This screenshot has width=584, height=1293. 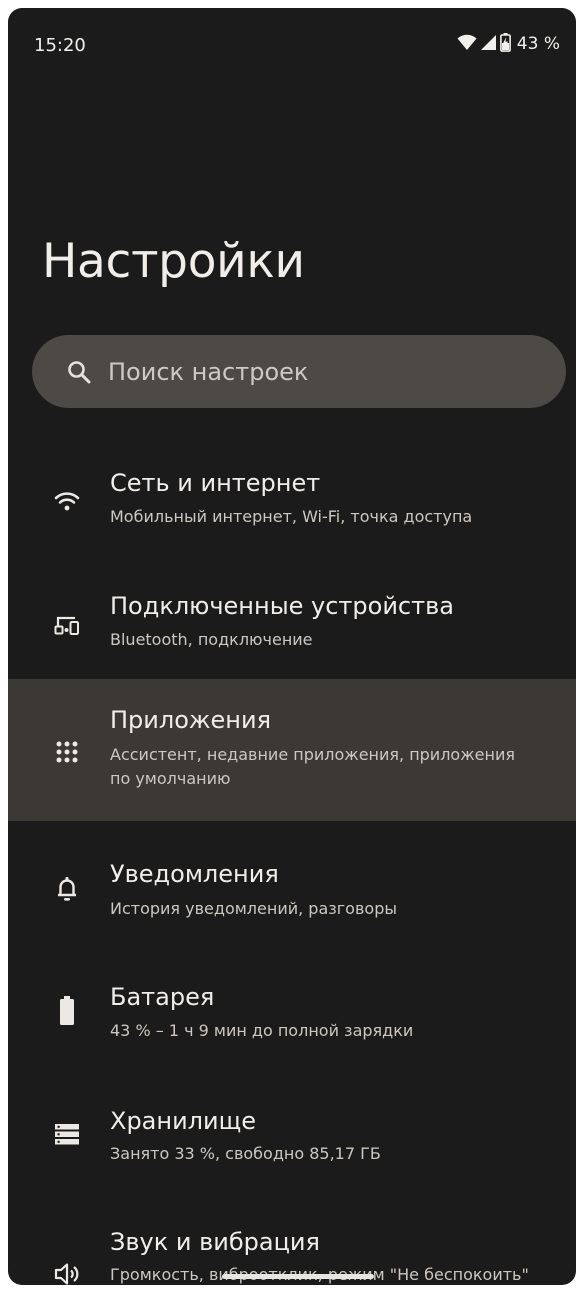 I want to click on status-bar: 15:20 43 %, so click(x=292, y=45).